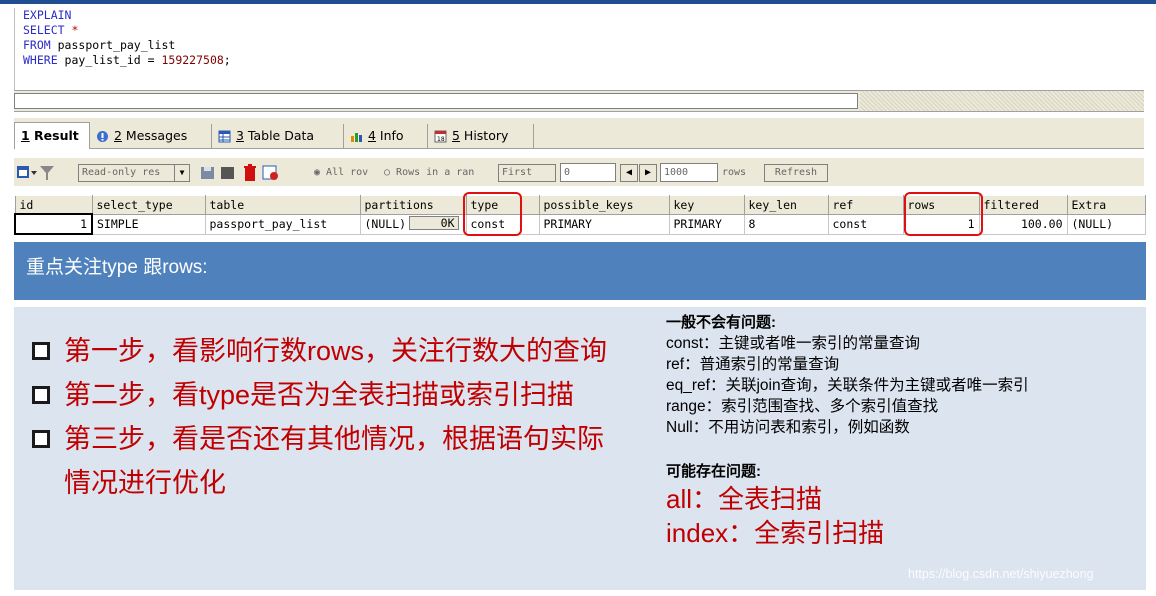  What do you see at coordinates (567, 172) in the screenshot?
I see `first-row-value: 0` at bounding box center [567, 172].